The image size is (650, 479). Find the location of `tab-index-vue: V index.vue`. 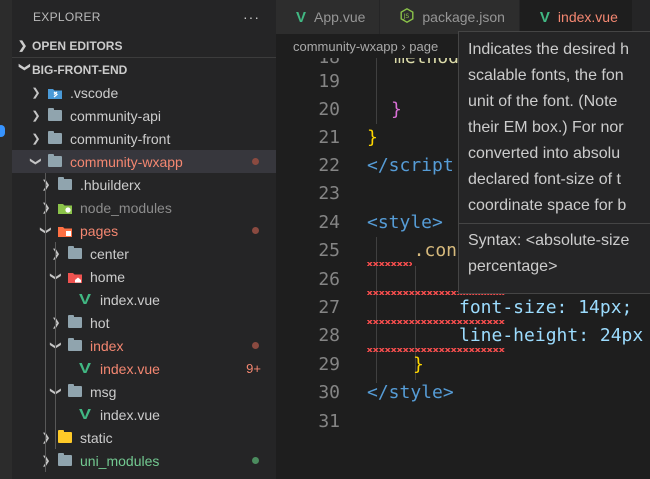

tab-index-vue: V index.vue is located at coordinates (576, 17).